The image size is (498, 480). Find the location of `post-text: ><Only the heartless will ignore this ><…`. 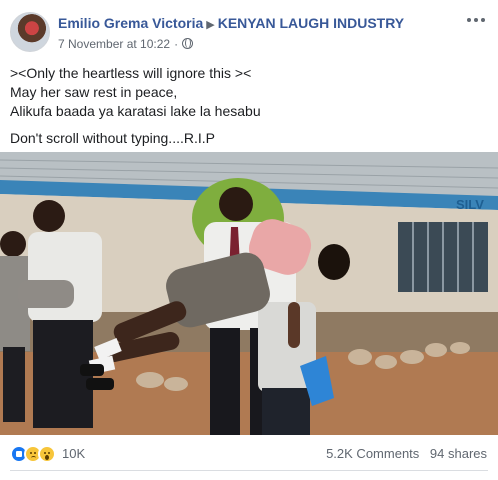

post-text: ><Only the heartless will ignore this ><… is located at coordinates (135, 106).